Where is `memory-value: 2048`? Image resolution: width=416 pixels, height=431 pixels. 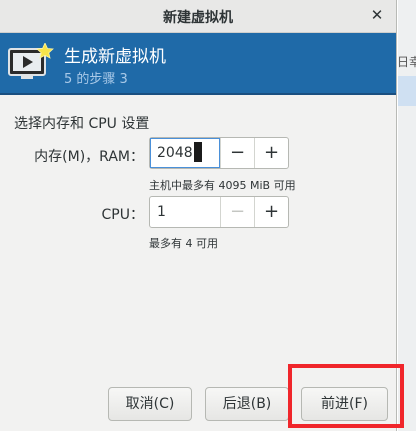
memory-value: 2048 is located at coordinates (175, 153).